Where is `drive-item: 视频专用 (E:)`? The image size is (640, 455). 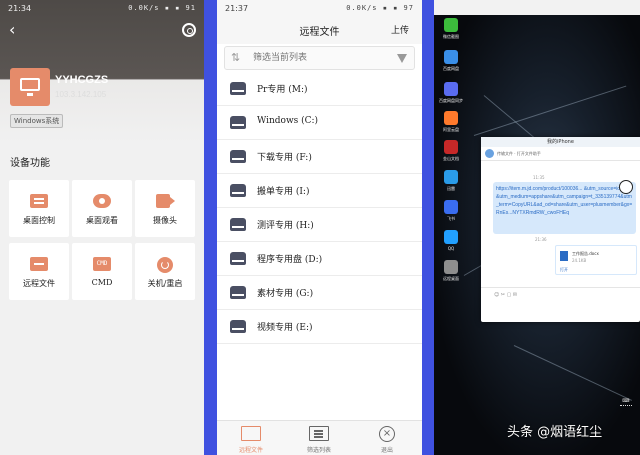 drive-item: 视频专用 (E:) is located at coordinates (319, 327).